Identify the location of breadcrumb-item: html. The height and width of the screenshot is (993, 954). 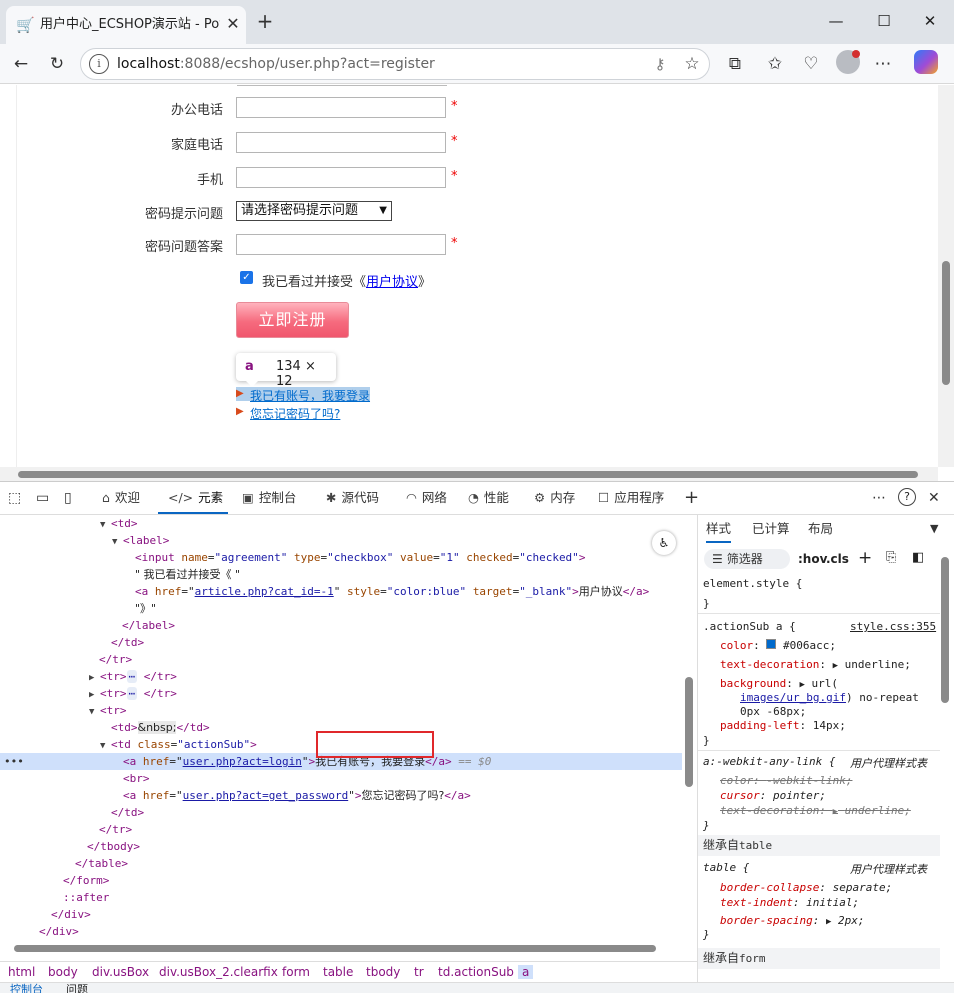
(21, 972).